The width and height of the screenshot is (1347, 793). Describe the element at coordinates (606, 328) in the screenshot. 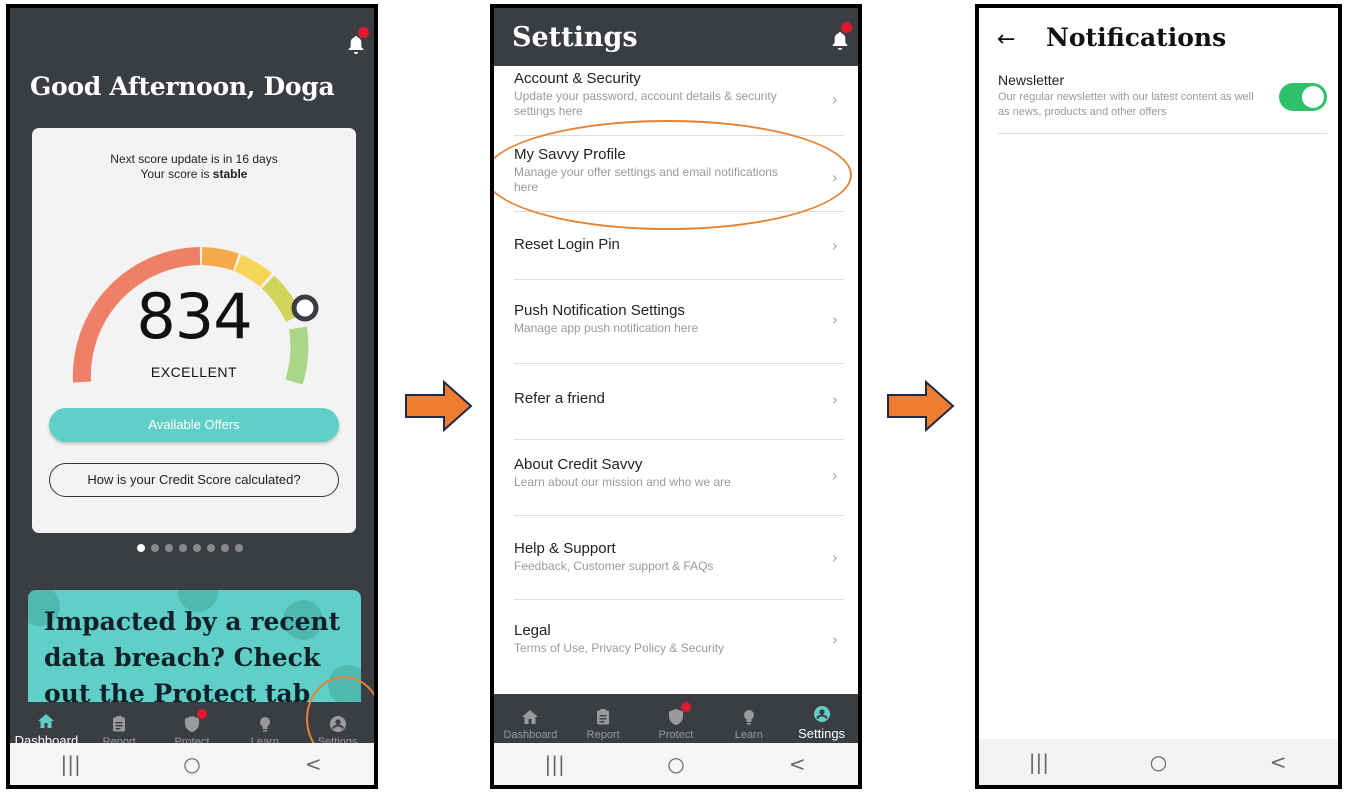

I see `settings-item-desc: Manage app push notification here` at that location.